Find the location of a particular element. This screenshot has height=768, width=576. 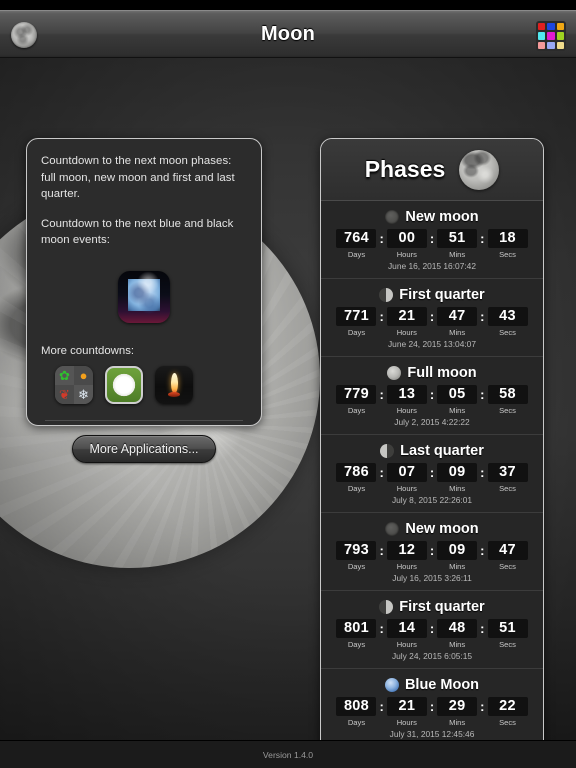

timer-value-mins: 05 is located at coordinates (457, 394).